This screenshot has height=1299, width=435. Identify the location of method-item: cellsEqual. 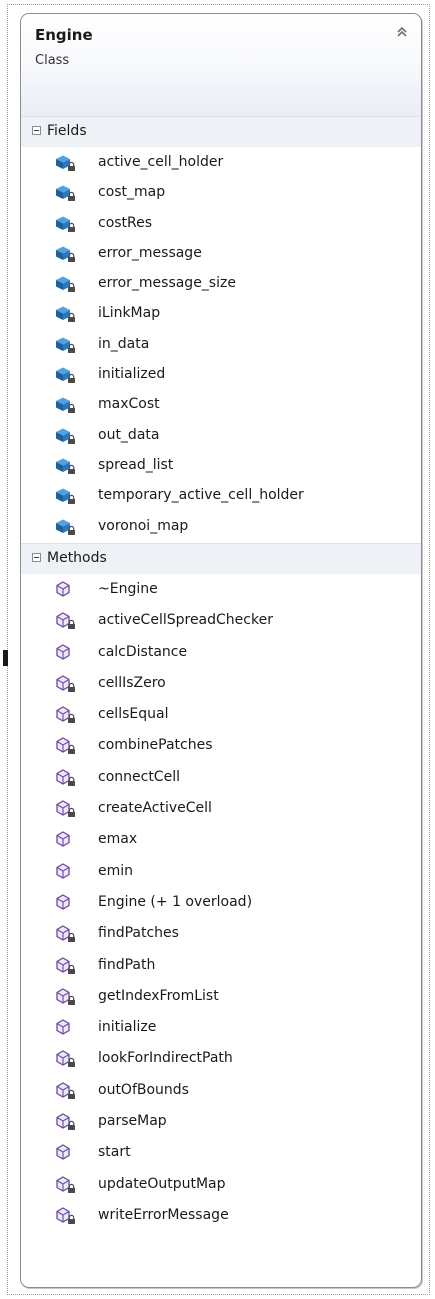
(221, 715).